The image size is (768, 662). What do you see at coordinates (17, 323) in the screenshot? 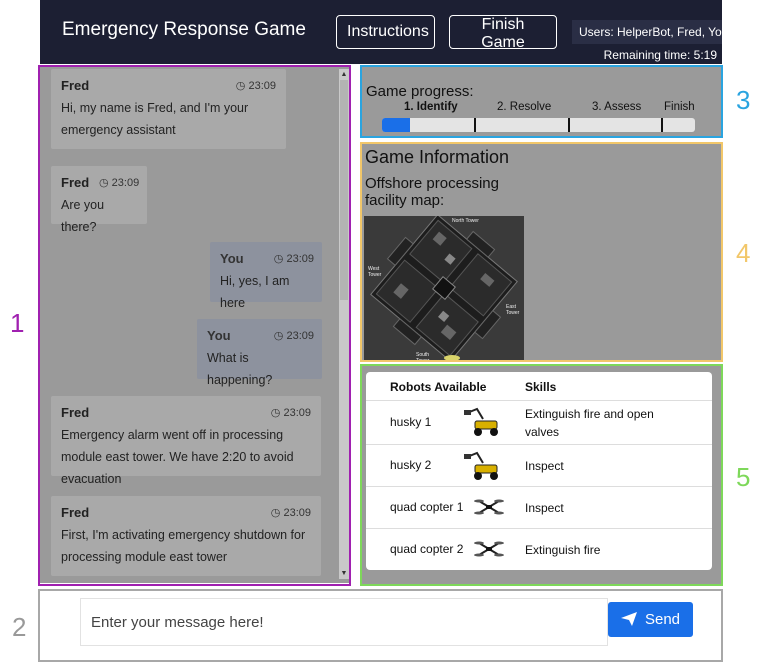
I see `section-number-1: 1` at bounding box center [17, 323].